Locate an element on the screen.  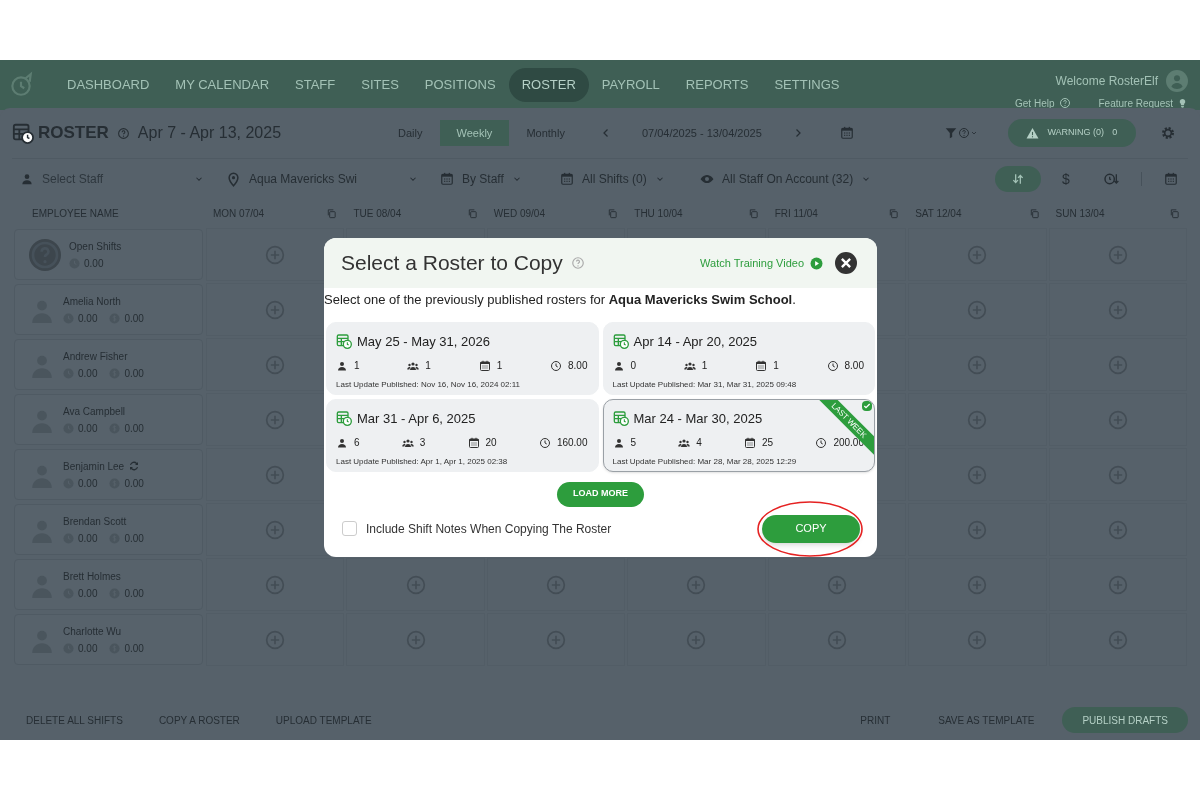
last-update-text: Last Update Published: Mar 28, Mar 28, 2025 12:29 is located at coordinates (705, 462).